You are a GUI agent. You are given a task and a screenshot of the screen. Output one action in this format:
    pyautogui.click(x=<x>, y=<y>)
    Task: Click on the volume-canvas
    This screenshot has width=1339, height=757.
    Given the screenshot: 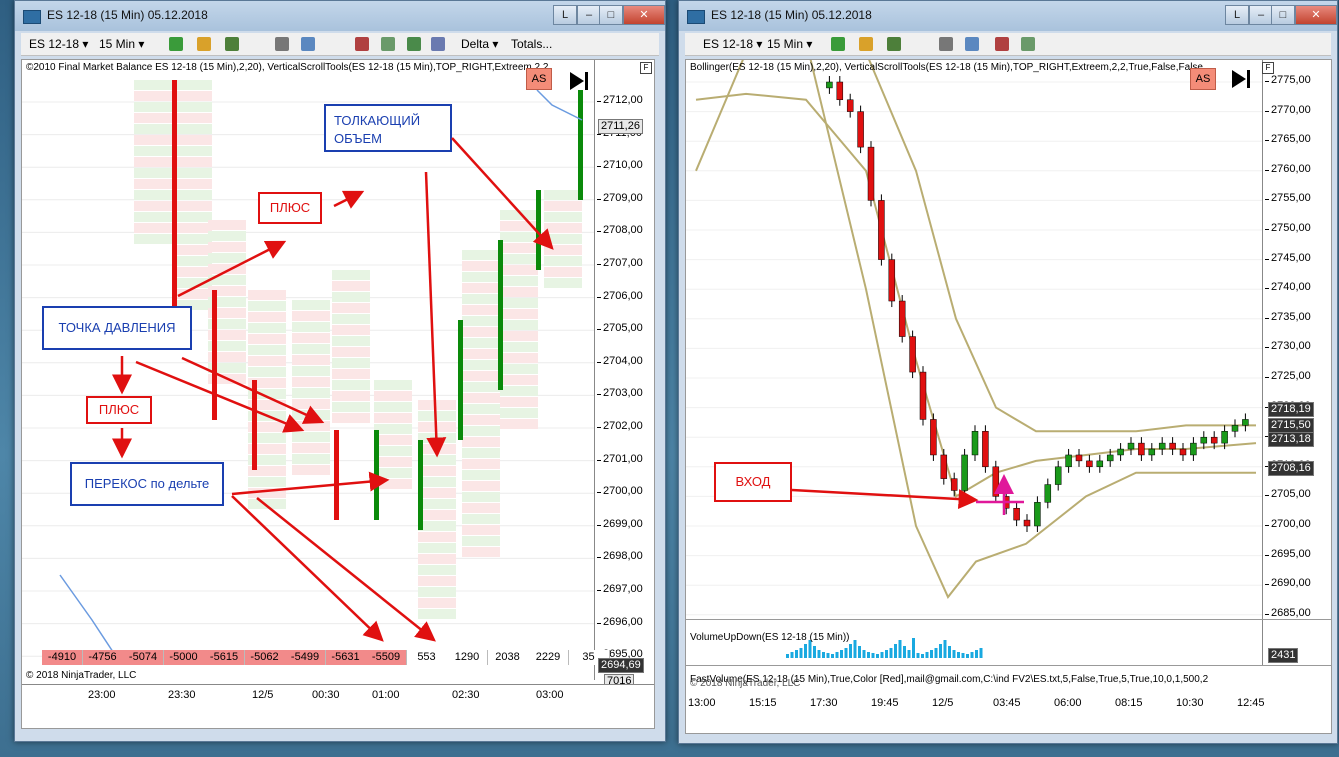 What is the action you would take?
    pyautogui.click(x=884, y=648)
    